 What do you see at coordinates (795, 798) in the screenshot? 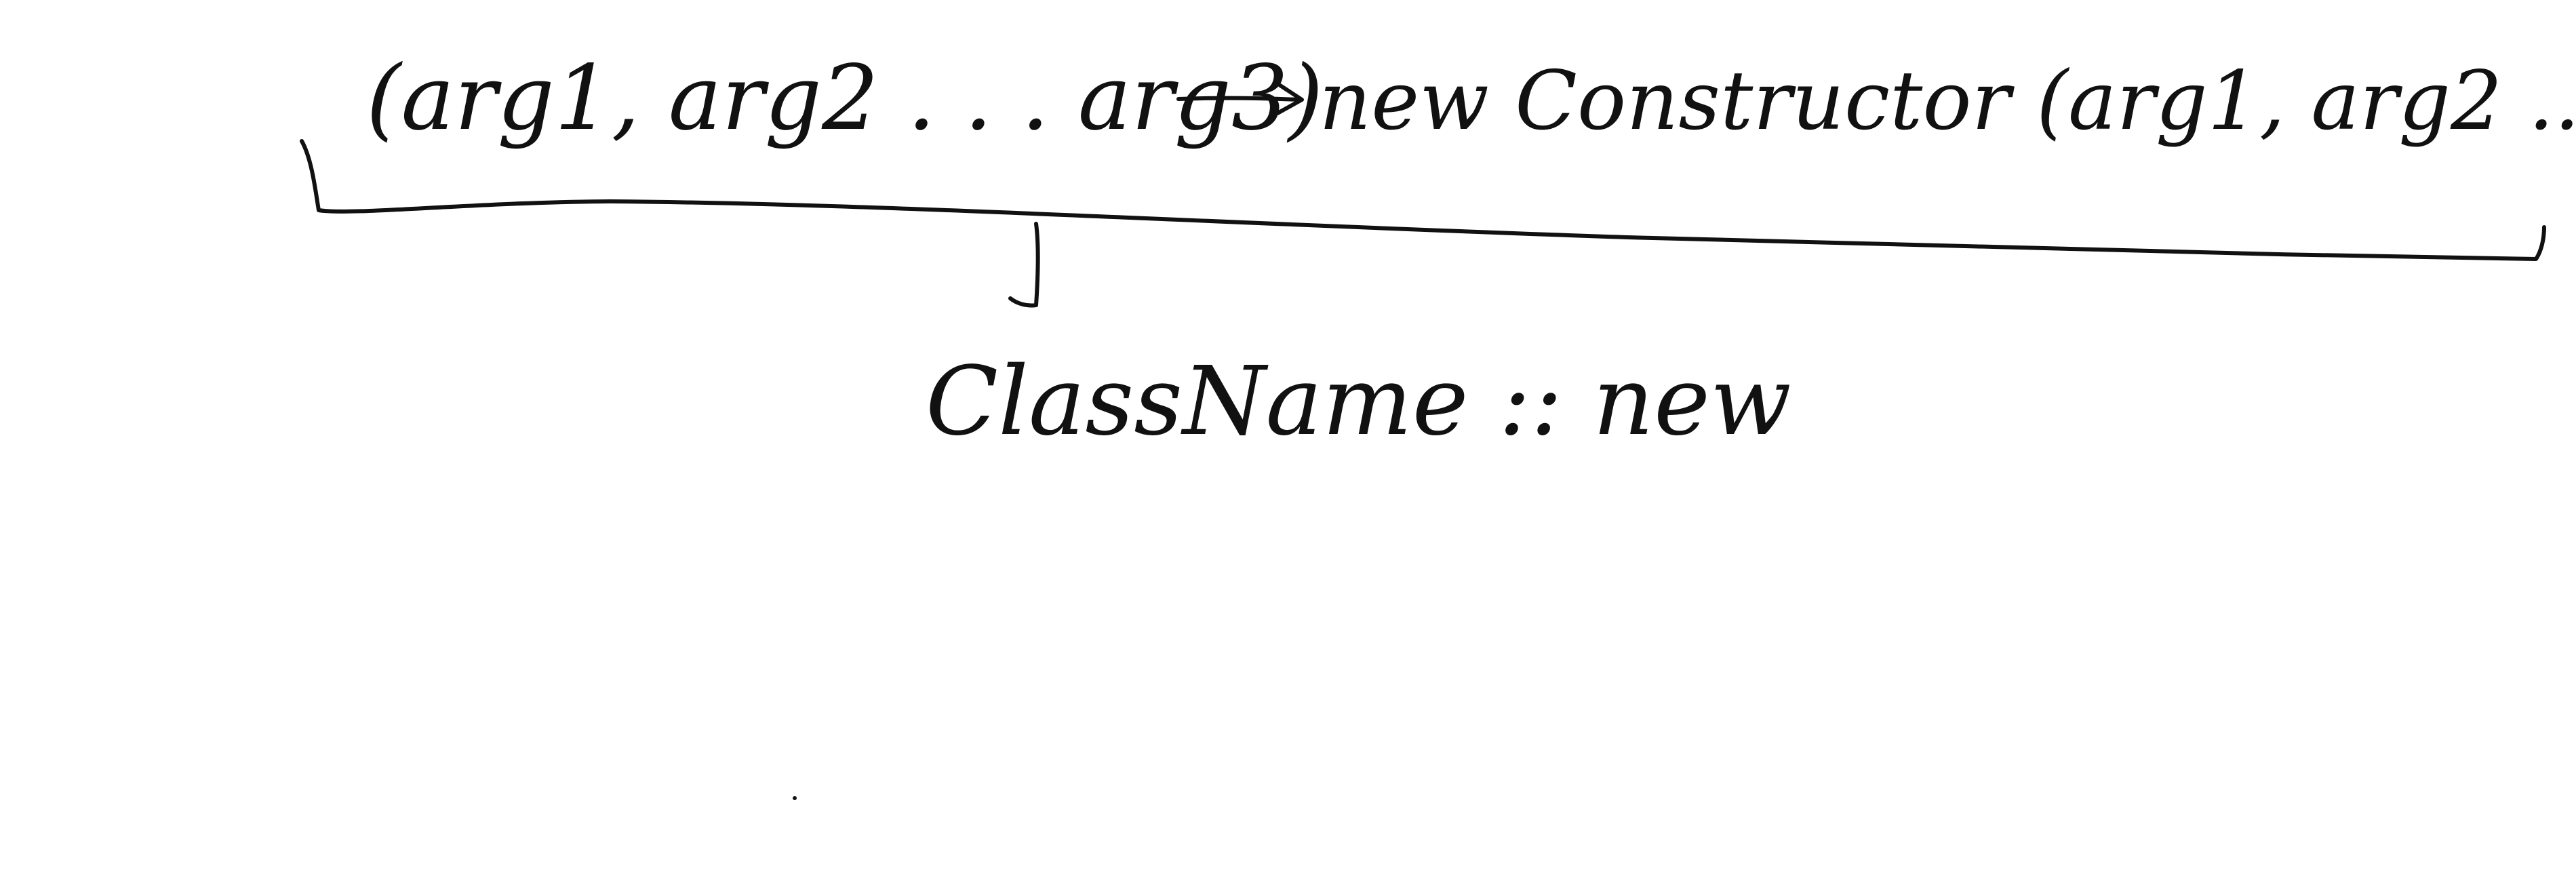
I see `stray-dot` at bounding box center [795, 798].